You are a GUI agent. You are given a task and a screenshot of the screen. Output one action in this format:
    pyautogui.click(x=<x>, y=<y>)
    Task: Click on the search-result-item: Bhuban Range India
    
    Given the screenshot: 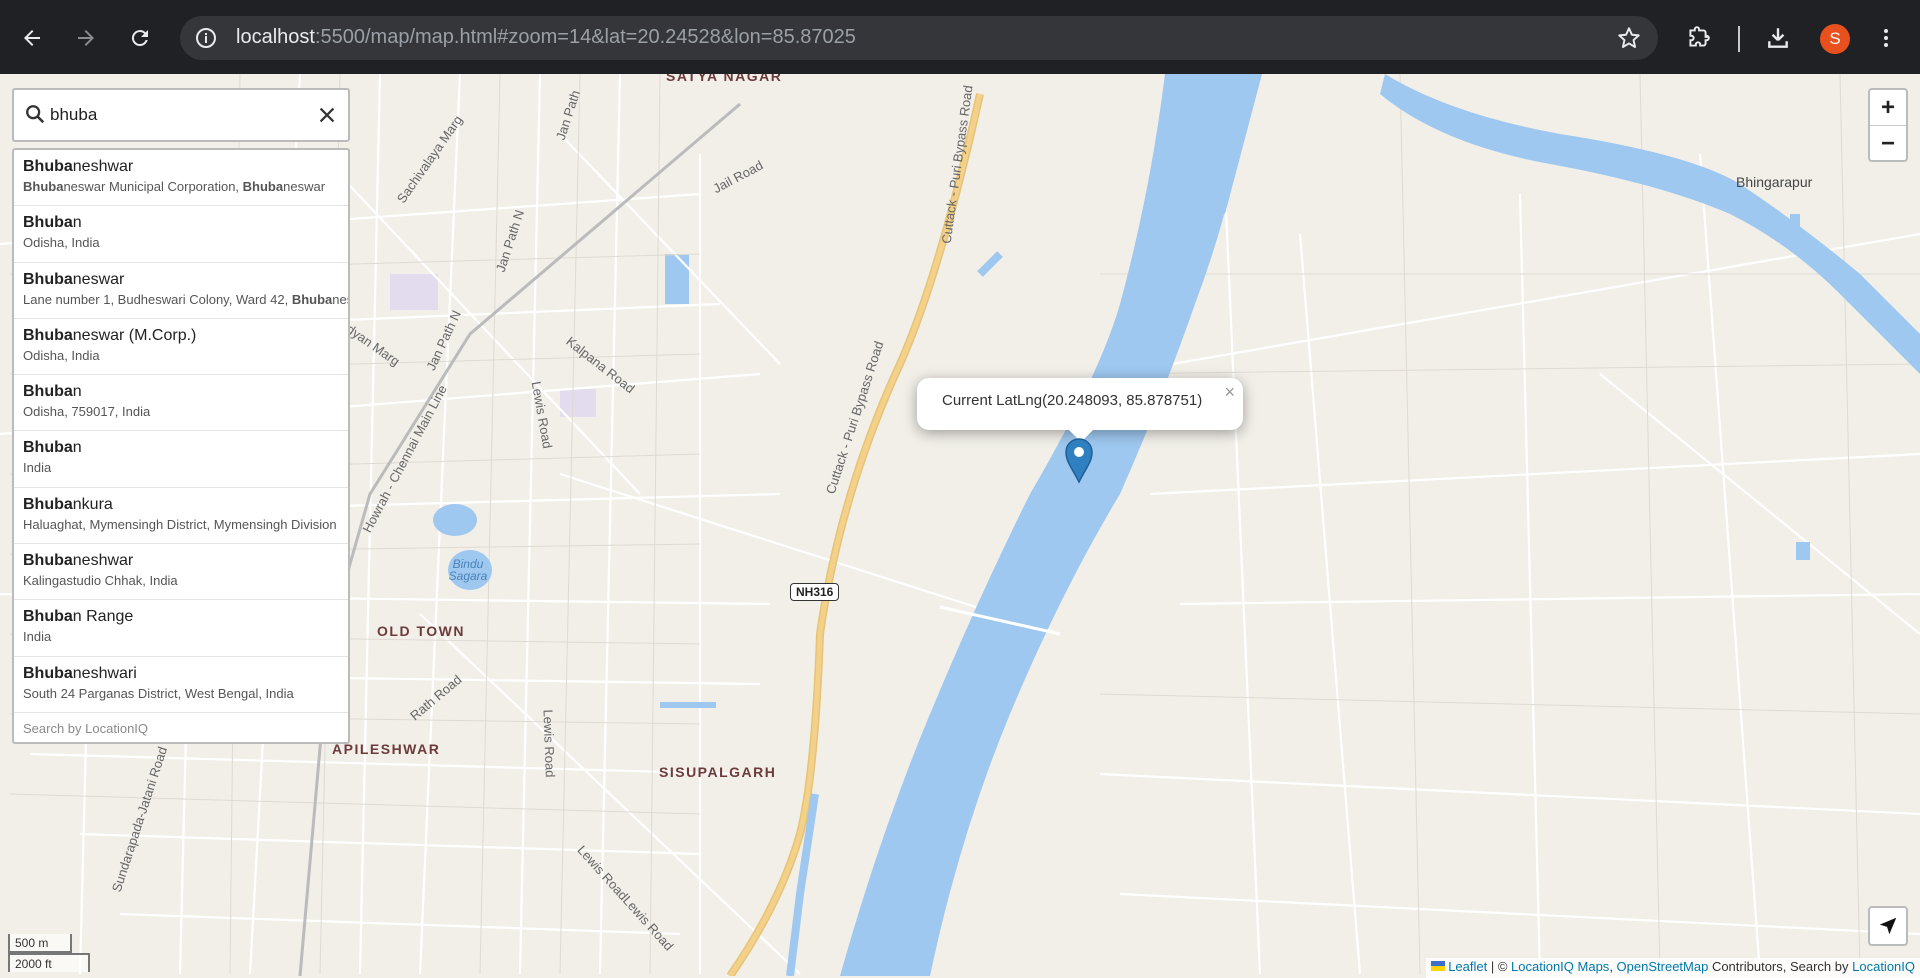 What is the action you would take?
    pyautogui.click(x=181, y=628)
    